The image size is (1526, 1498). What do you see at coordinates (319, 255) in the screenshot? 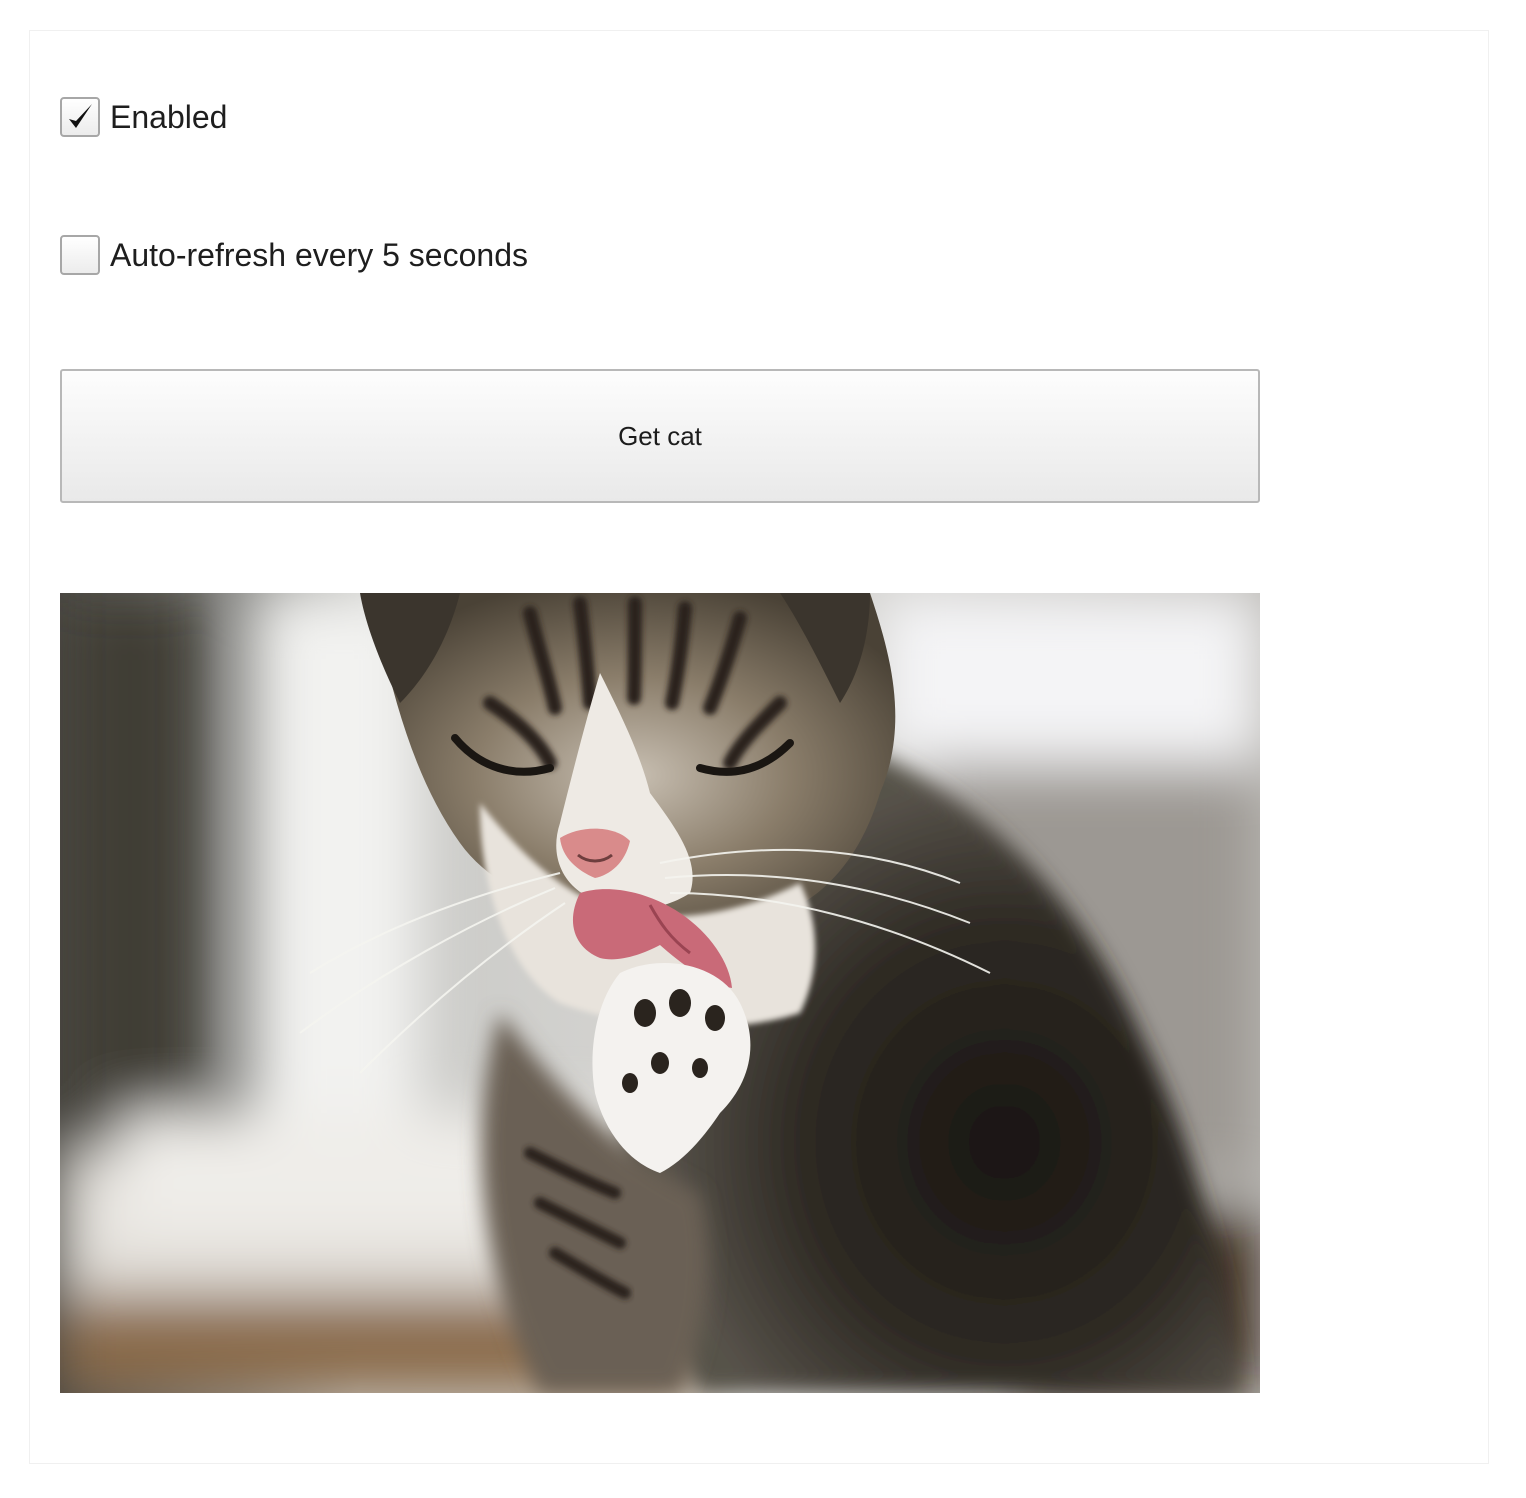
I see `auto-refresh-label: Auto-refresh every 5 seconds` at bounding box center [319, 255].